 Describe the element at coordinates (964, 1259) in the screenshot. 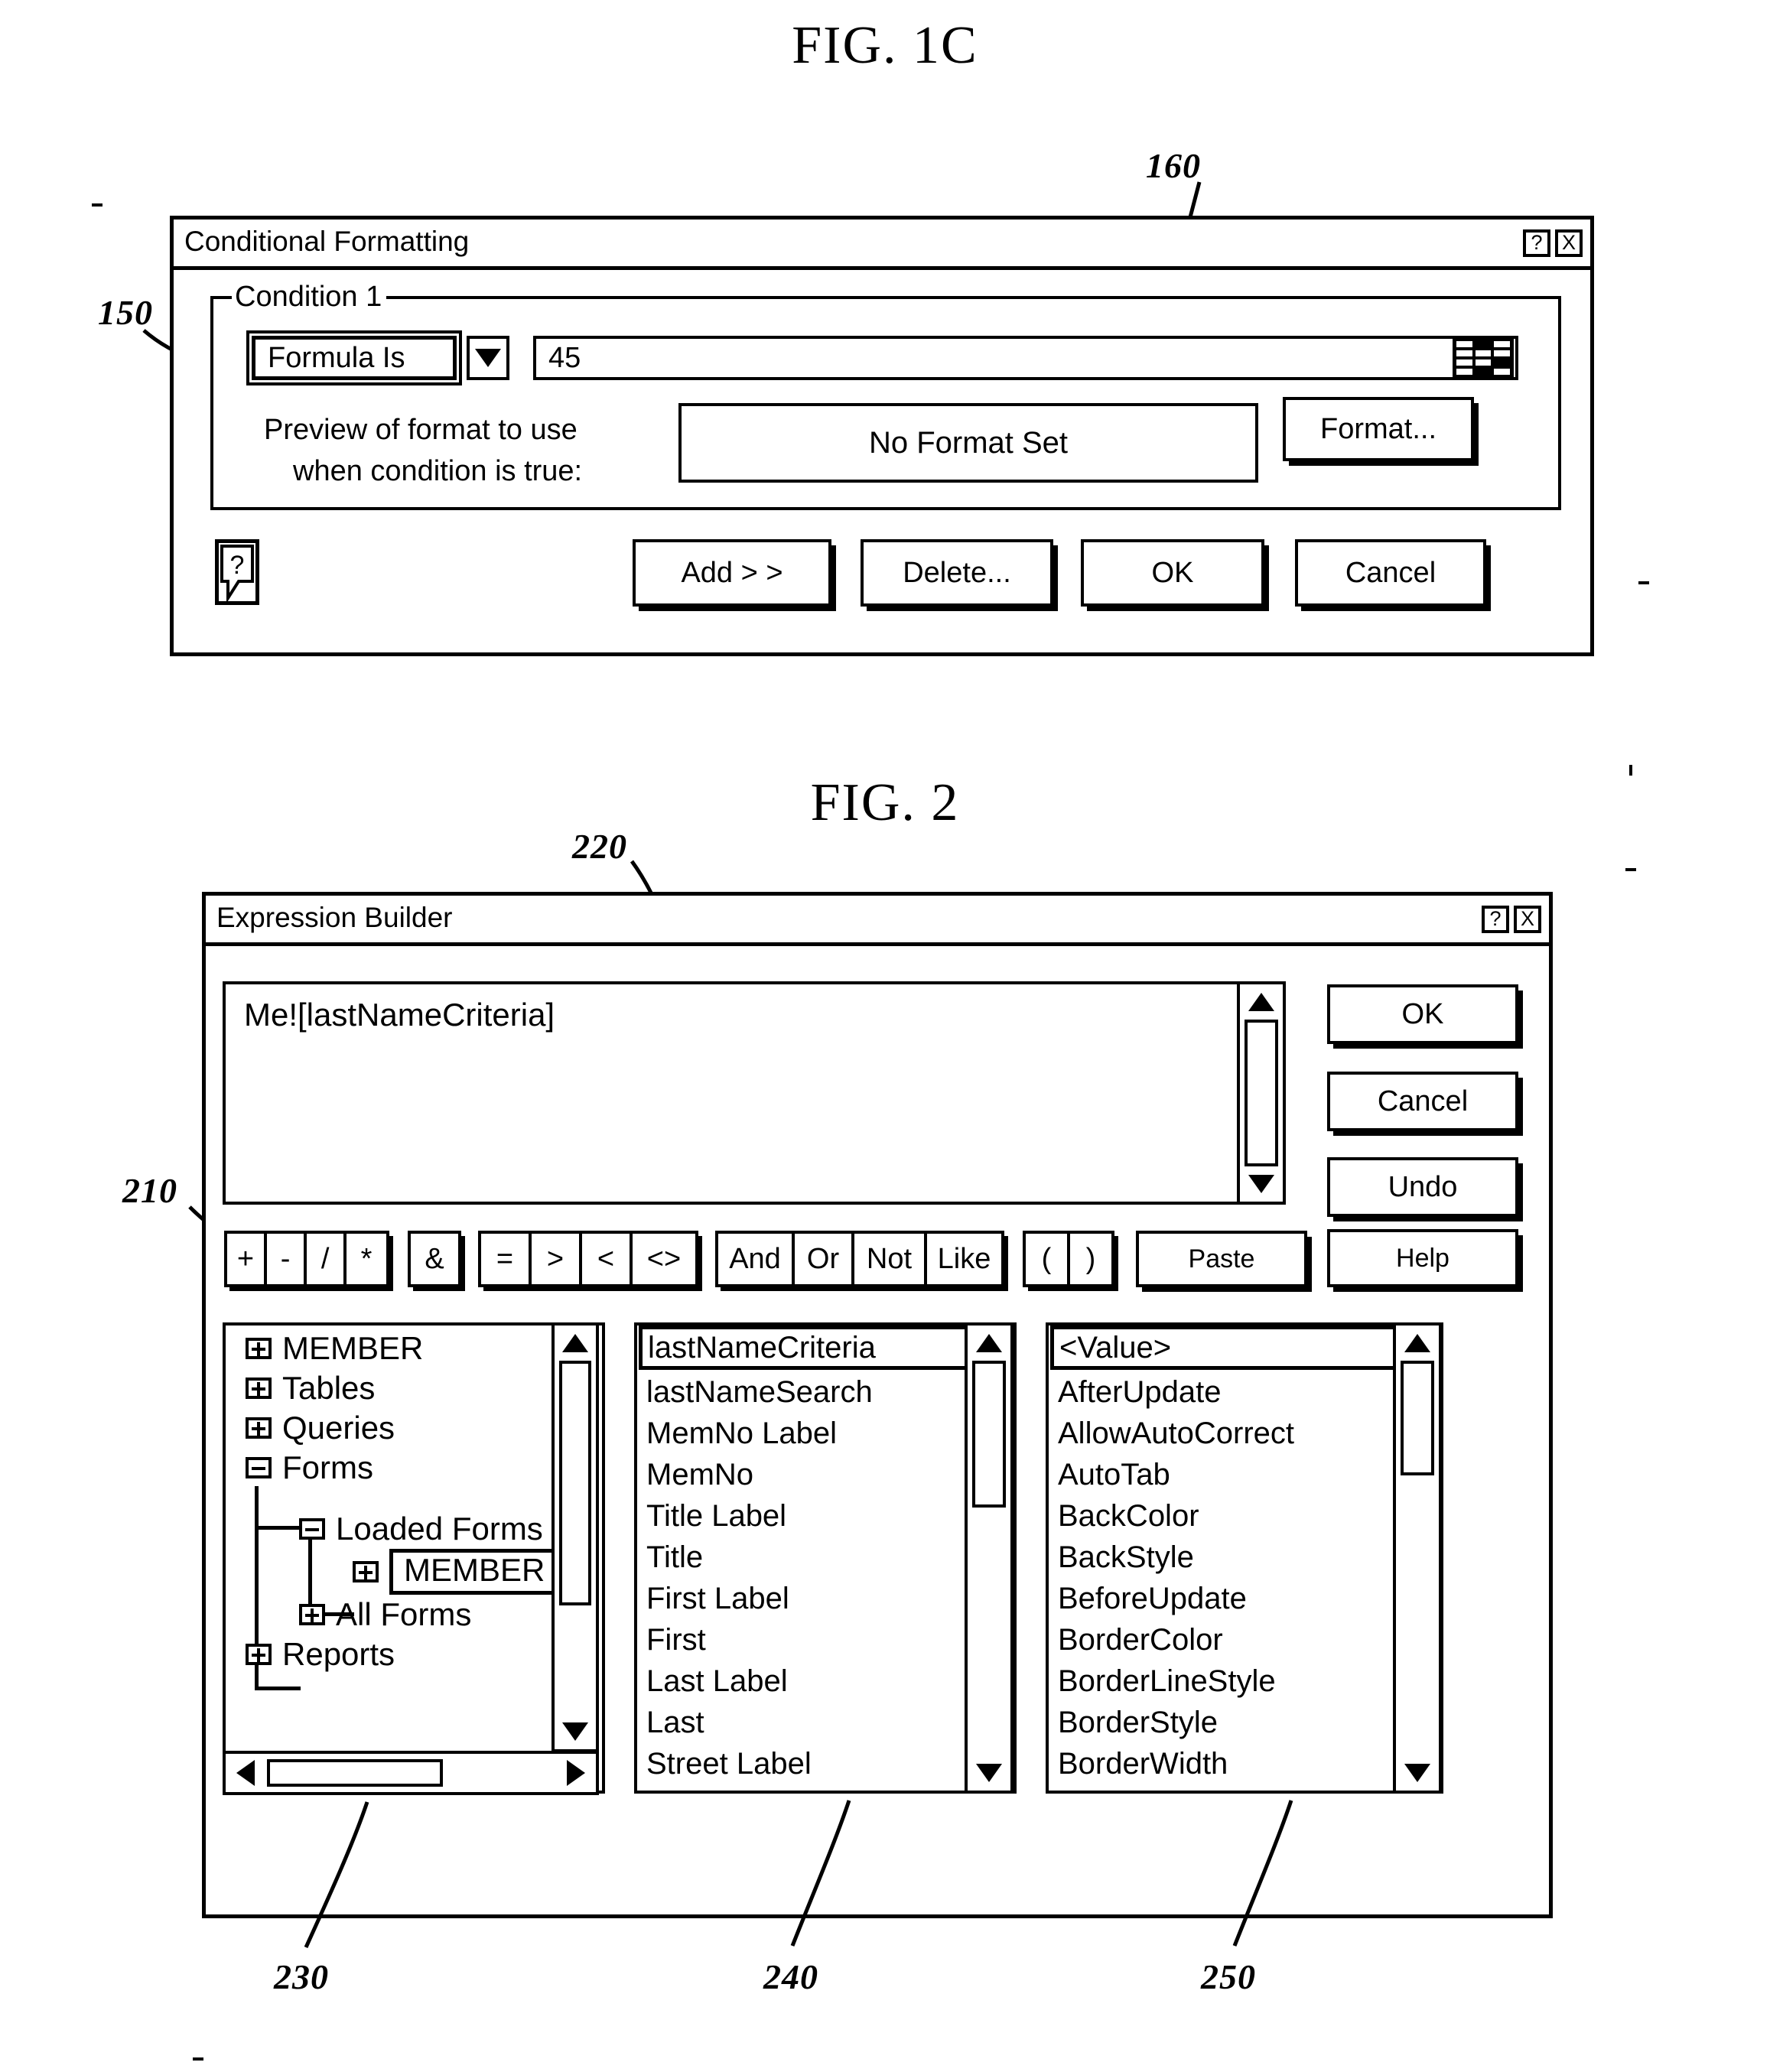

I see `operator-like-button: Like` at that location.